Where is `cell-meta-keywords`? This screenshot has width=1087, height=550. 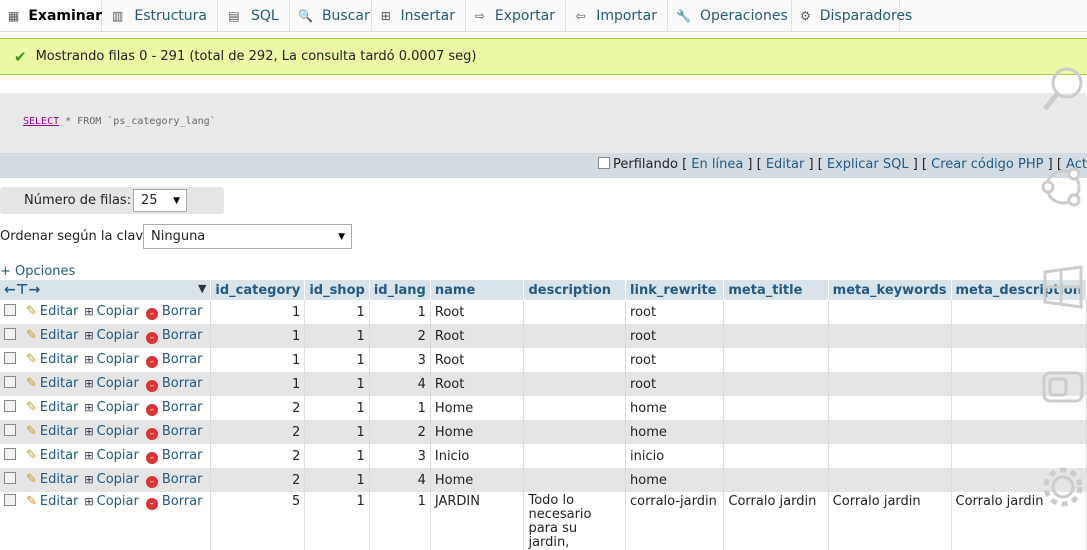
cell-meta-keywords is located at coordinates (890, 408).